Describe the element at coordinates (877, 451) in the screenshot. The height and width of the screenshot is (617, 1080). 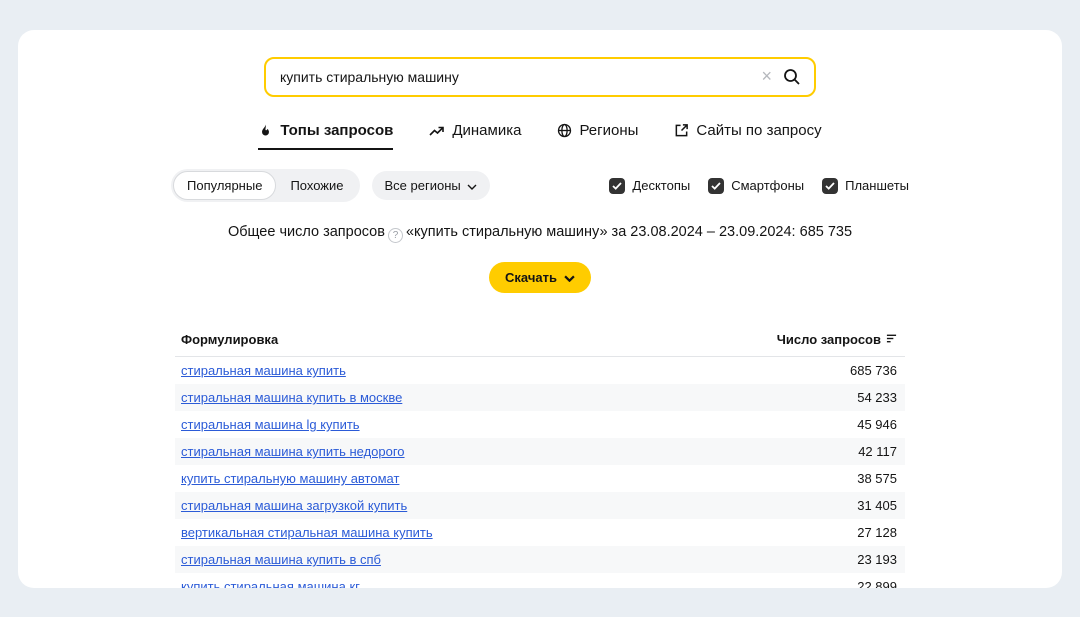
I see `query-count: 42 117` at that location.